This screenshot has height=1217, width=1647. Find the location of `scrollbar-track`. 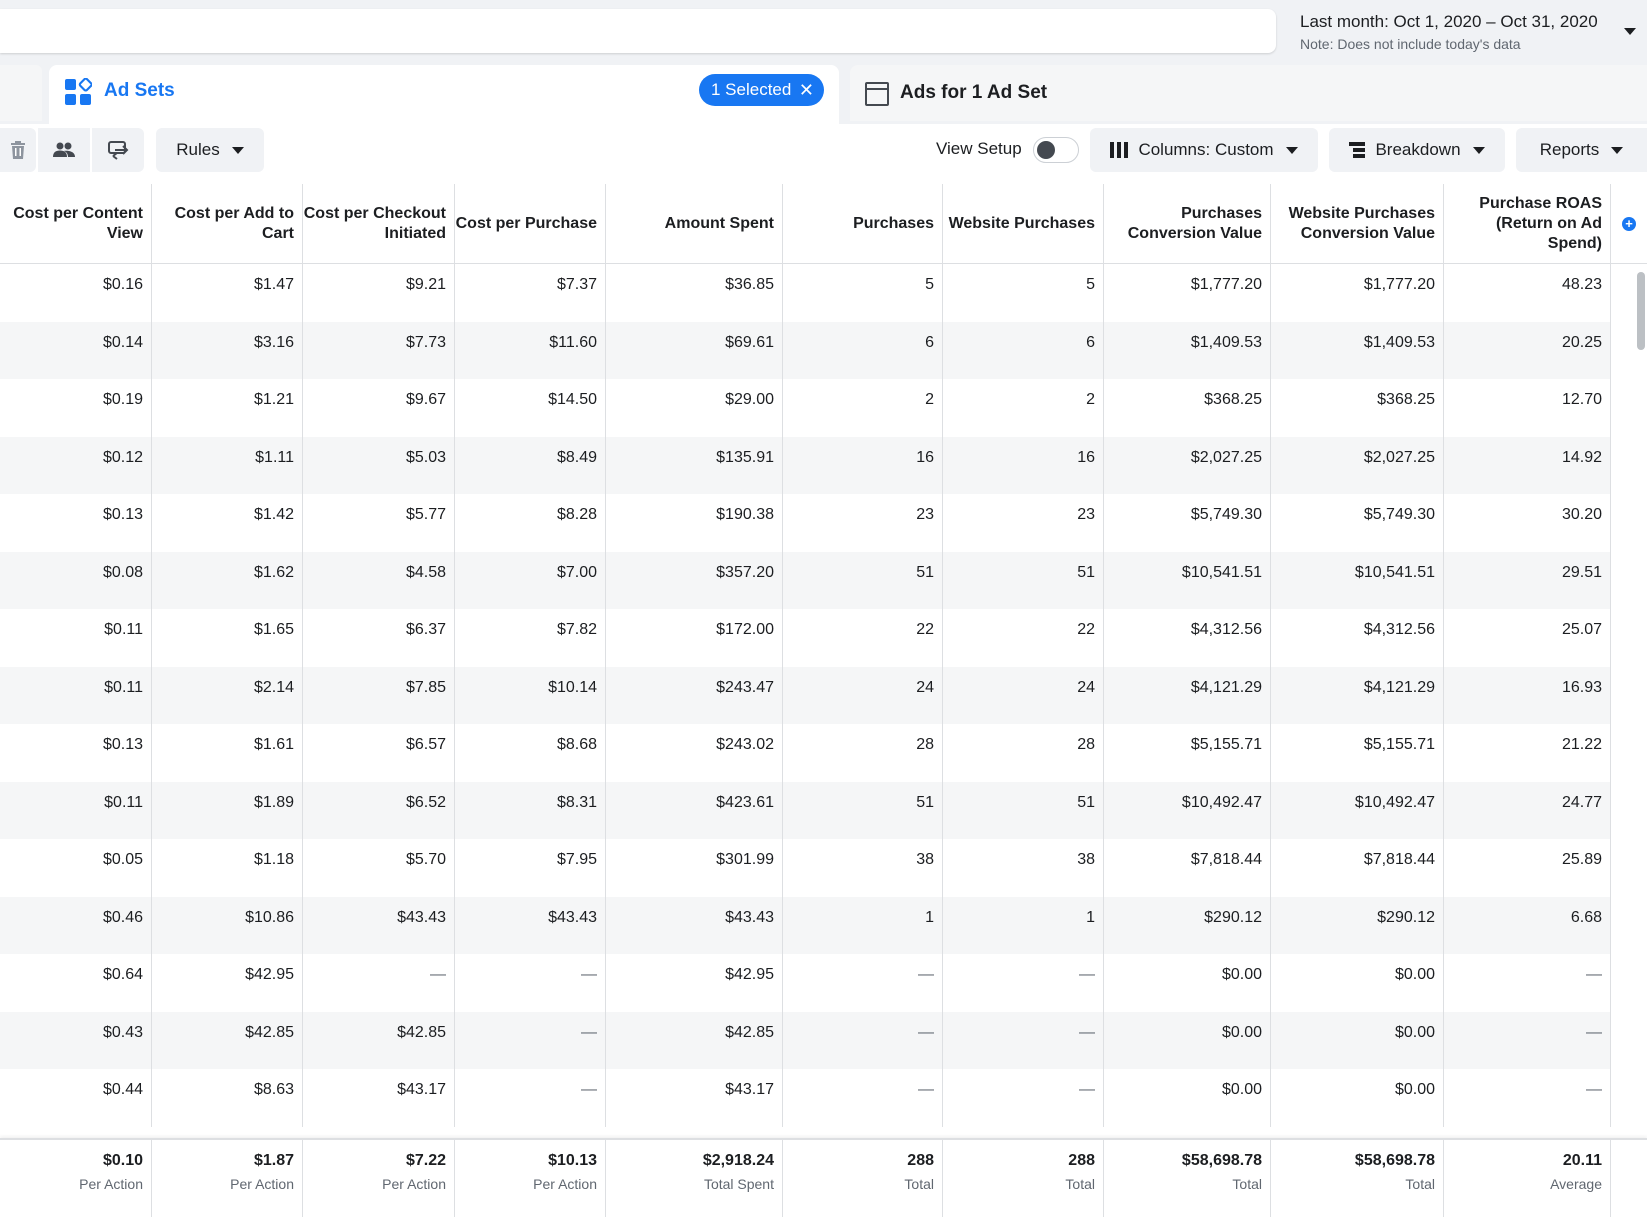

scrollbar-track is located at coordinates (1629, 699).